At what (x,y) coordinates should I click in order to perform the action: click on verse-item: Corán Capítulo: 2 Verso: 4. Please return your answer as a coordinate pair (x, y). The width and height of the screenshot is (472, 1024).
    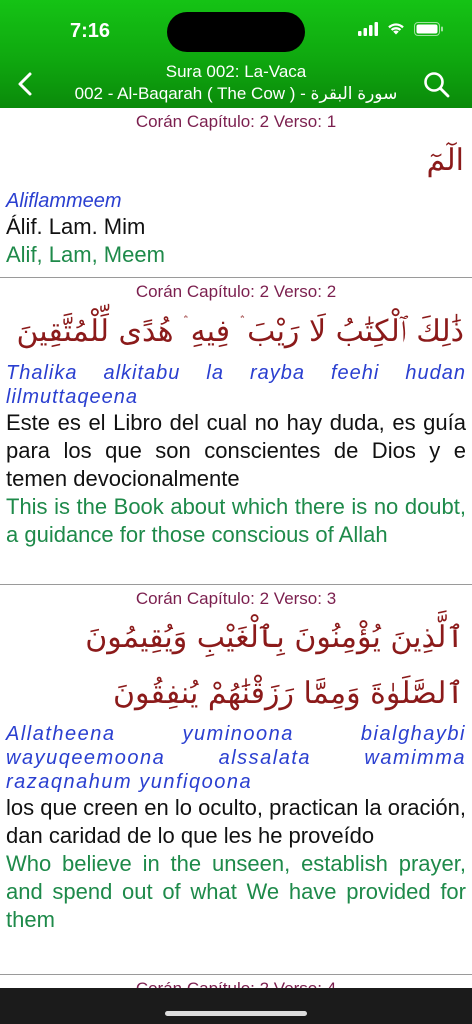
    Looking at the image, I should click on (236, 981).